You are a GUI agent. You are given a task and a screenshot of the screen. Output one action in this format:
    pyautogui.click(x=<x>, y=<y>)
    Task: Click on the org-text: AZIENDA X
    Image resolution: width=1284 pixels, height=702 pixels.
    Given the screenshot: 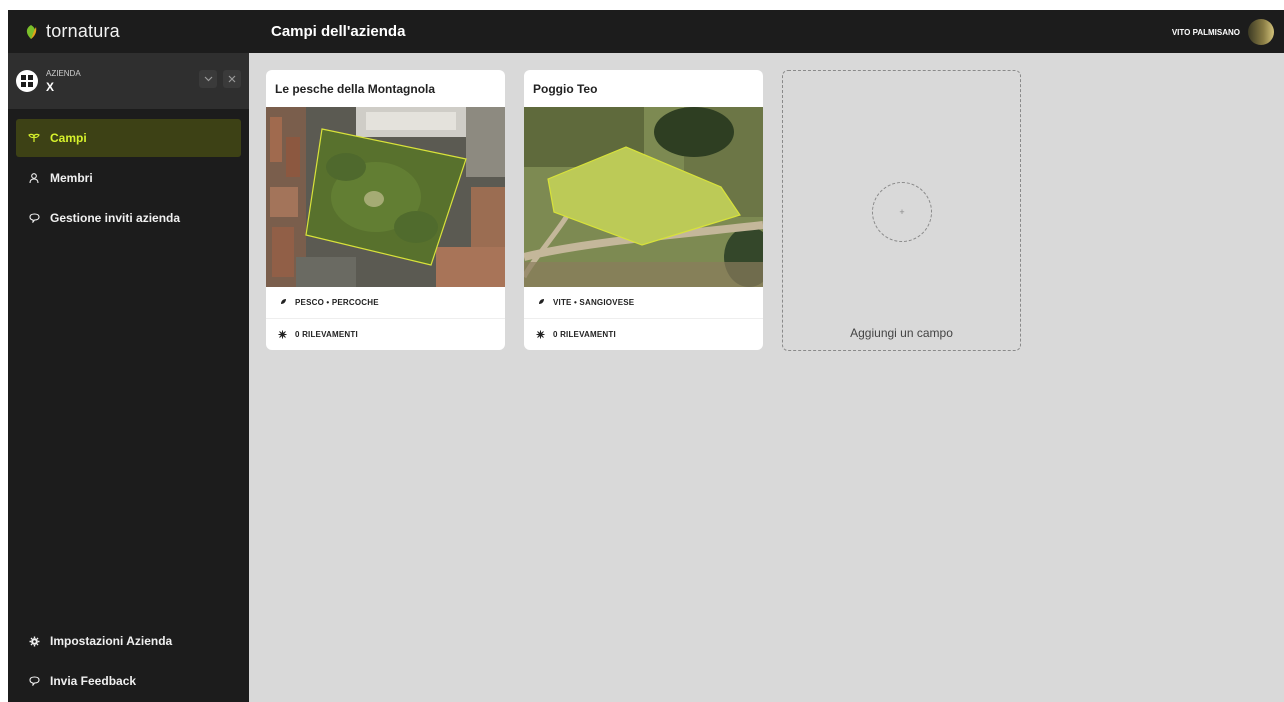 What is the action you would take?
    pyautogui.click(x=63, y=81)
    